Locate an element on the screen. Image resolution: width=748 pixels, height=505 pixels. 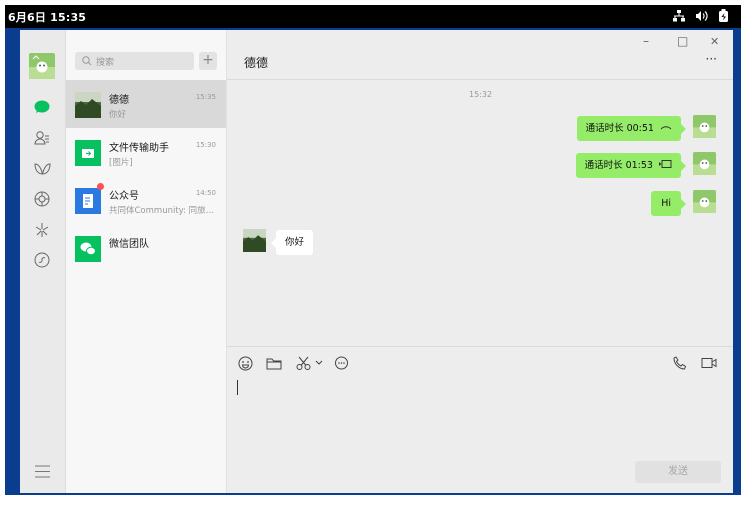
phone-icon is located at coordinates (680, 363).